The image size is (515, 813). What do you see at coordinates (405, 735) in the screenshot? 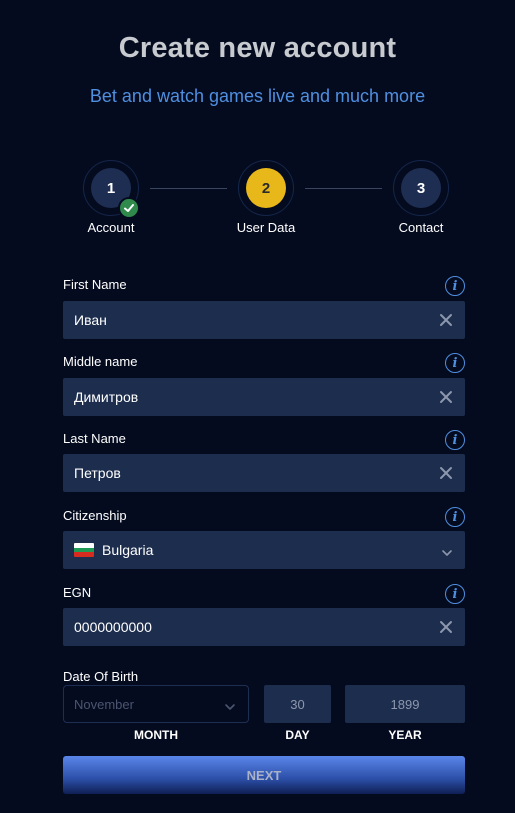
I see `dob-year-caption: YEAR` at bounding box center [405, 735].